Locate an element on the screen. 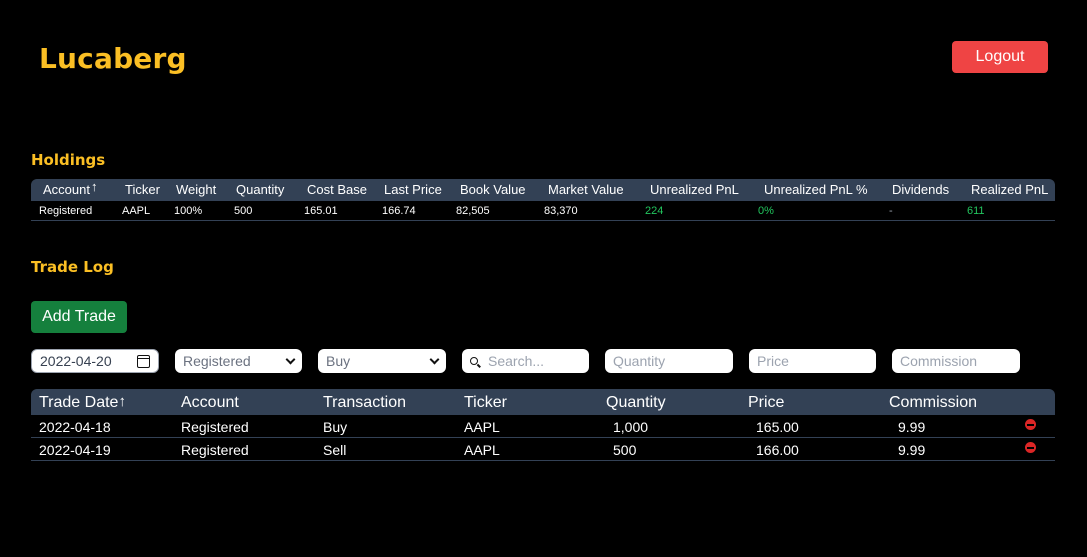 Image resolution: width=1087 pixels, height=557 pixels. cell-transaction: Buy is located at coordinates (335, 427).